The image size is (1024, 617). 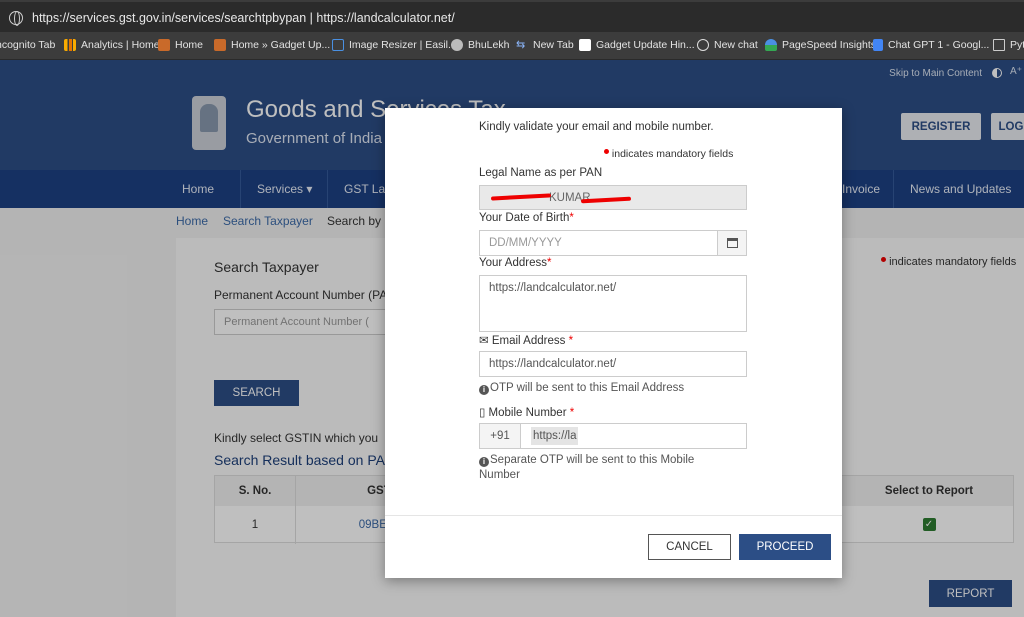 I want to click on email-label-text: Email Address, so click(x=528, y=341).